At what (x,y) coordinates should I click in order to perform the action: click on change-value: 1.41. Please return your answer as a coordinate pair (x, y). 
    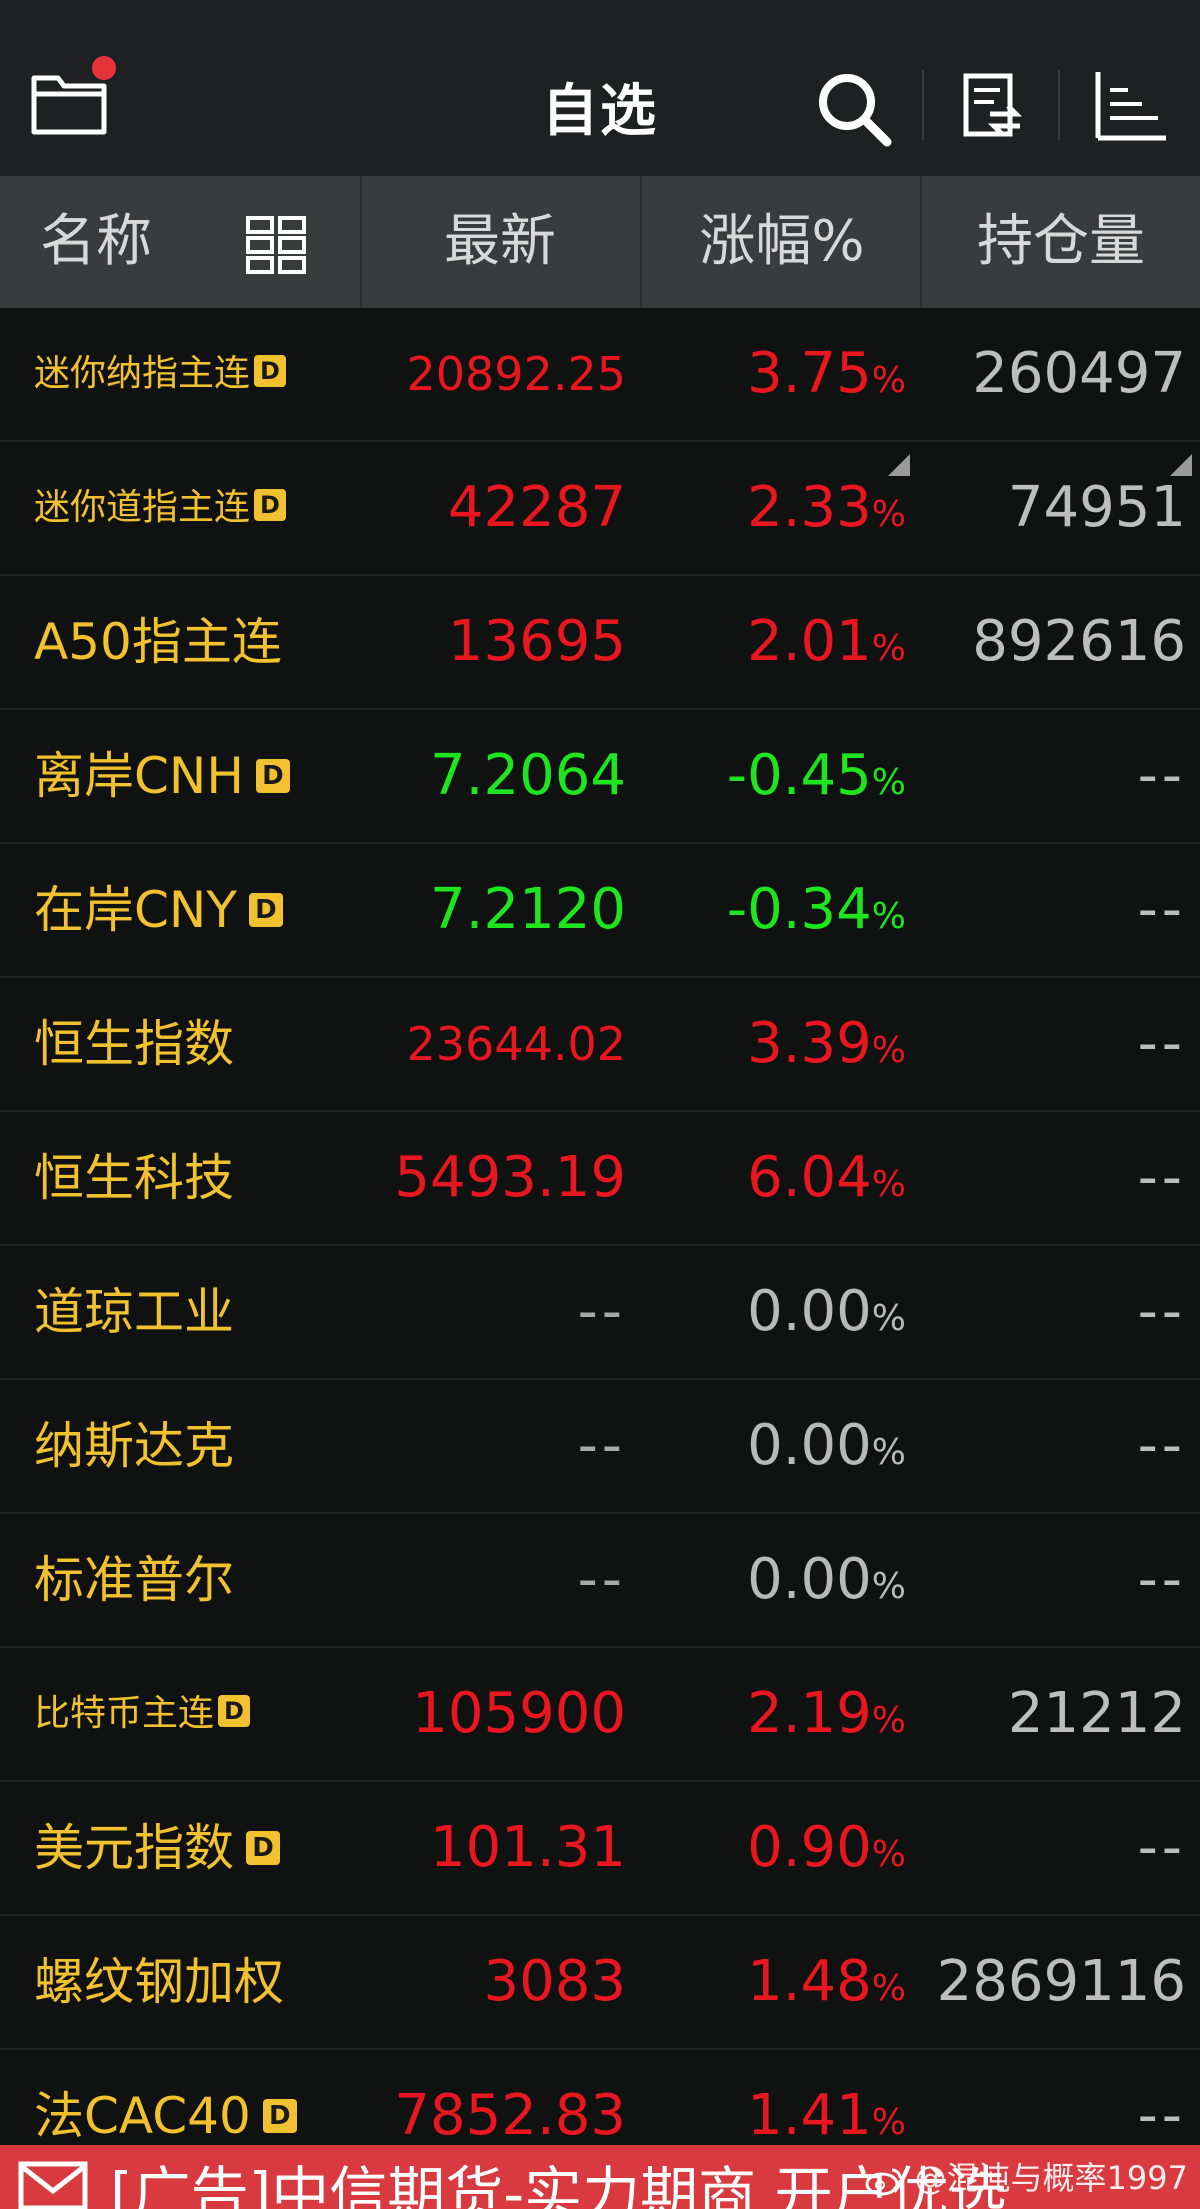
    Looking at the image, I should click on (809, 2115).